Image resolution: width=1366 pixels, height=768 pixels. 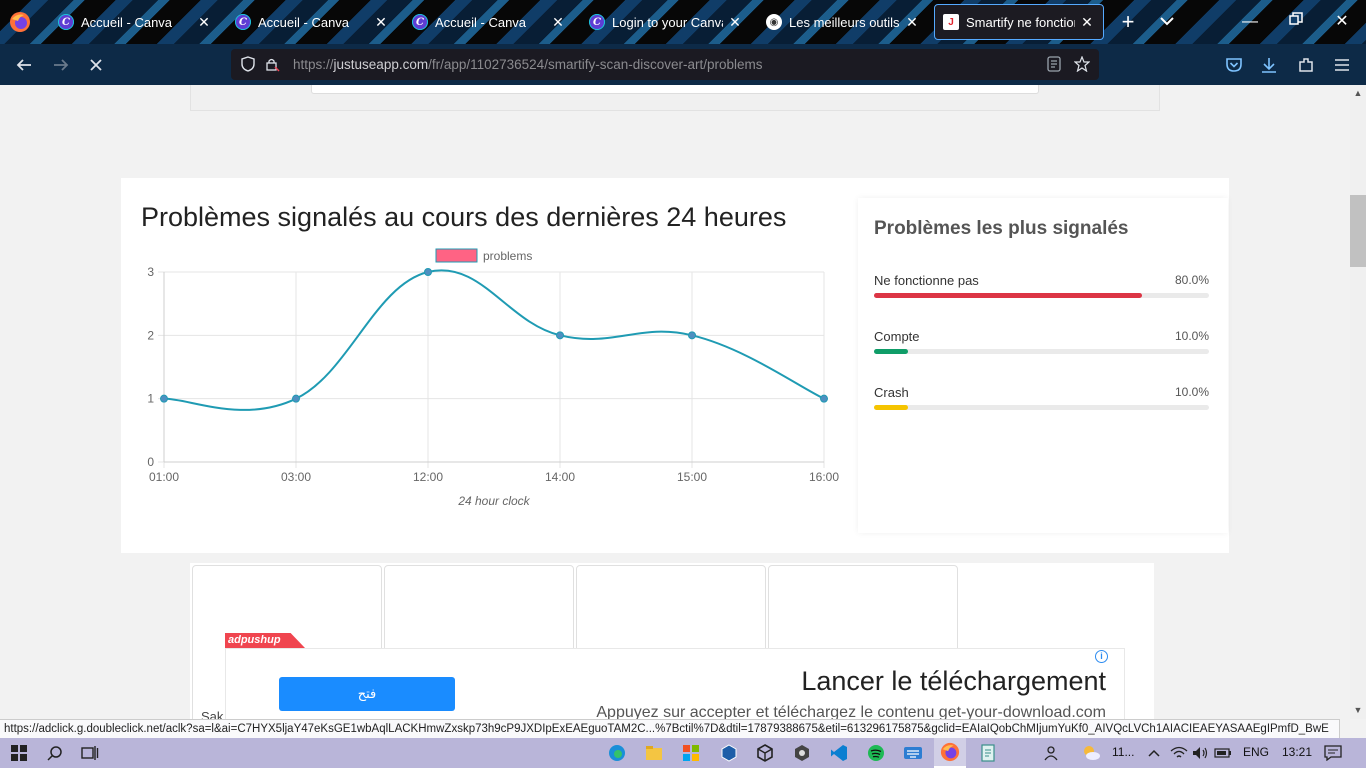 What do you see at coordinates (774, 22) in the screenshot?
I see `globe-icon: ◉` at bounding box center [774, 22].